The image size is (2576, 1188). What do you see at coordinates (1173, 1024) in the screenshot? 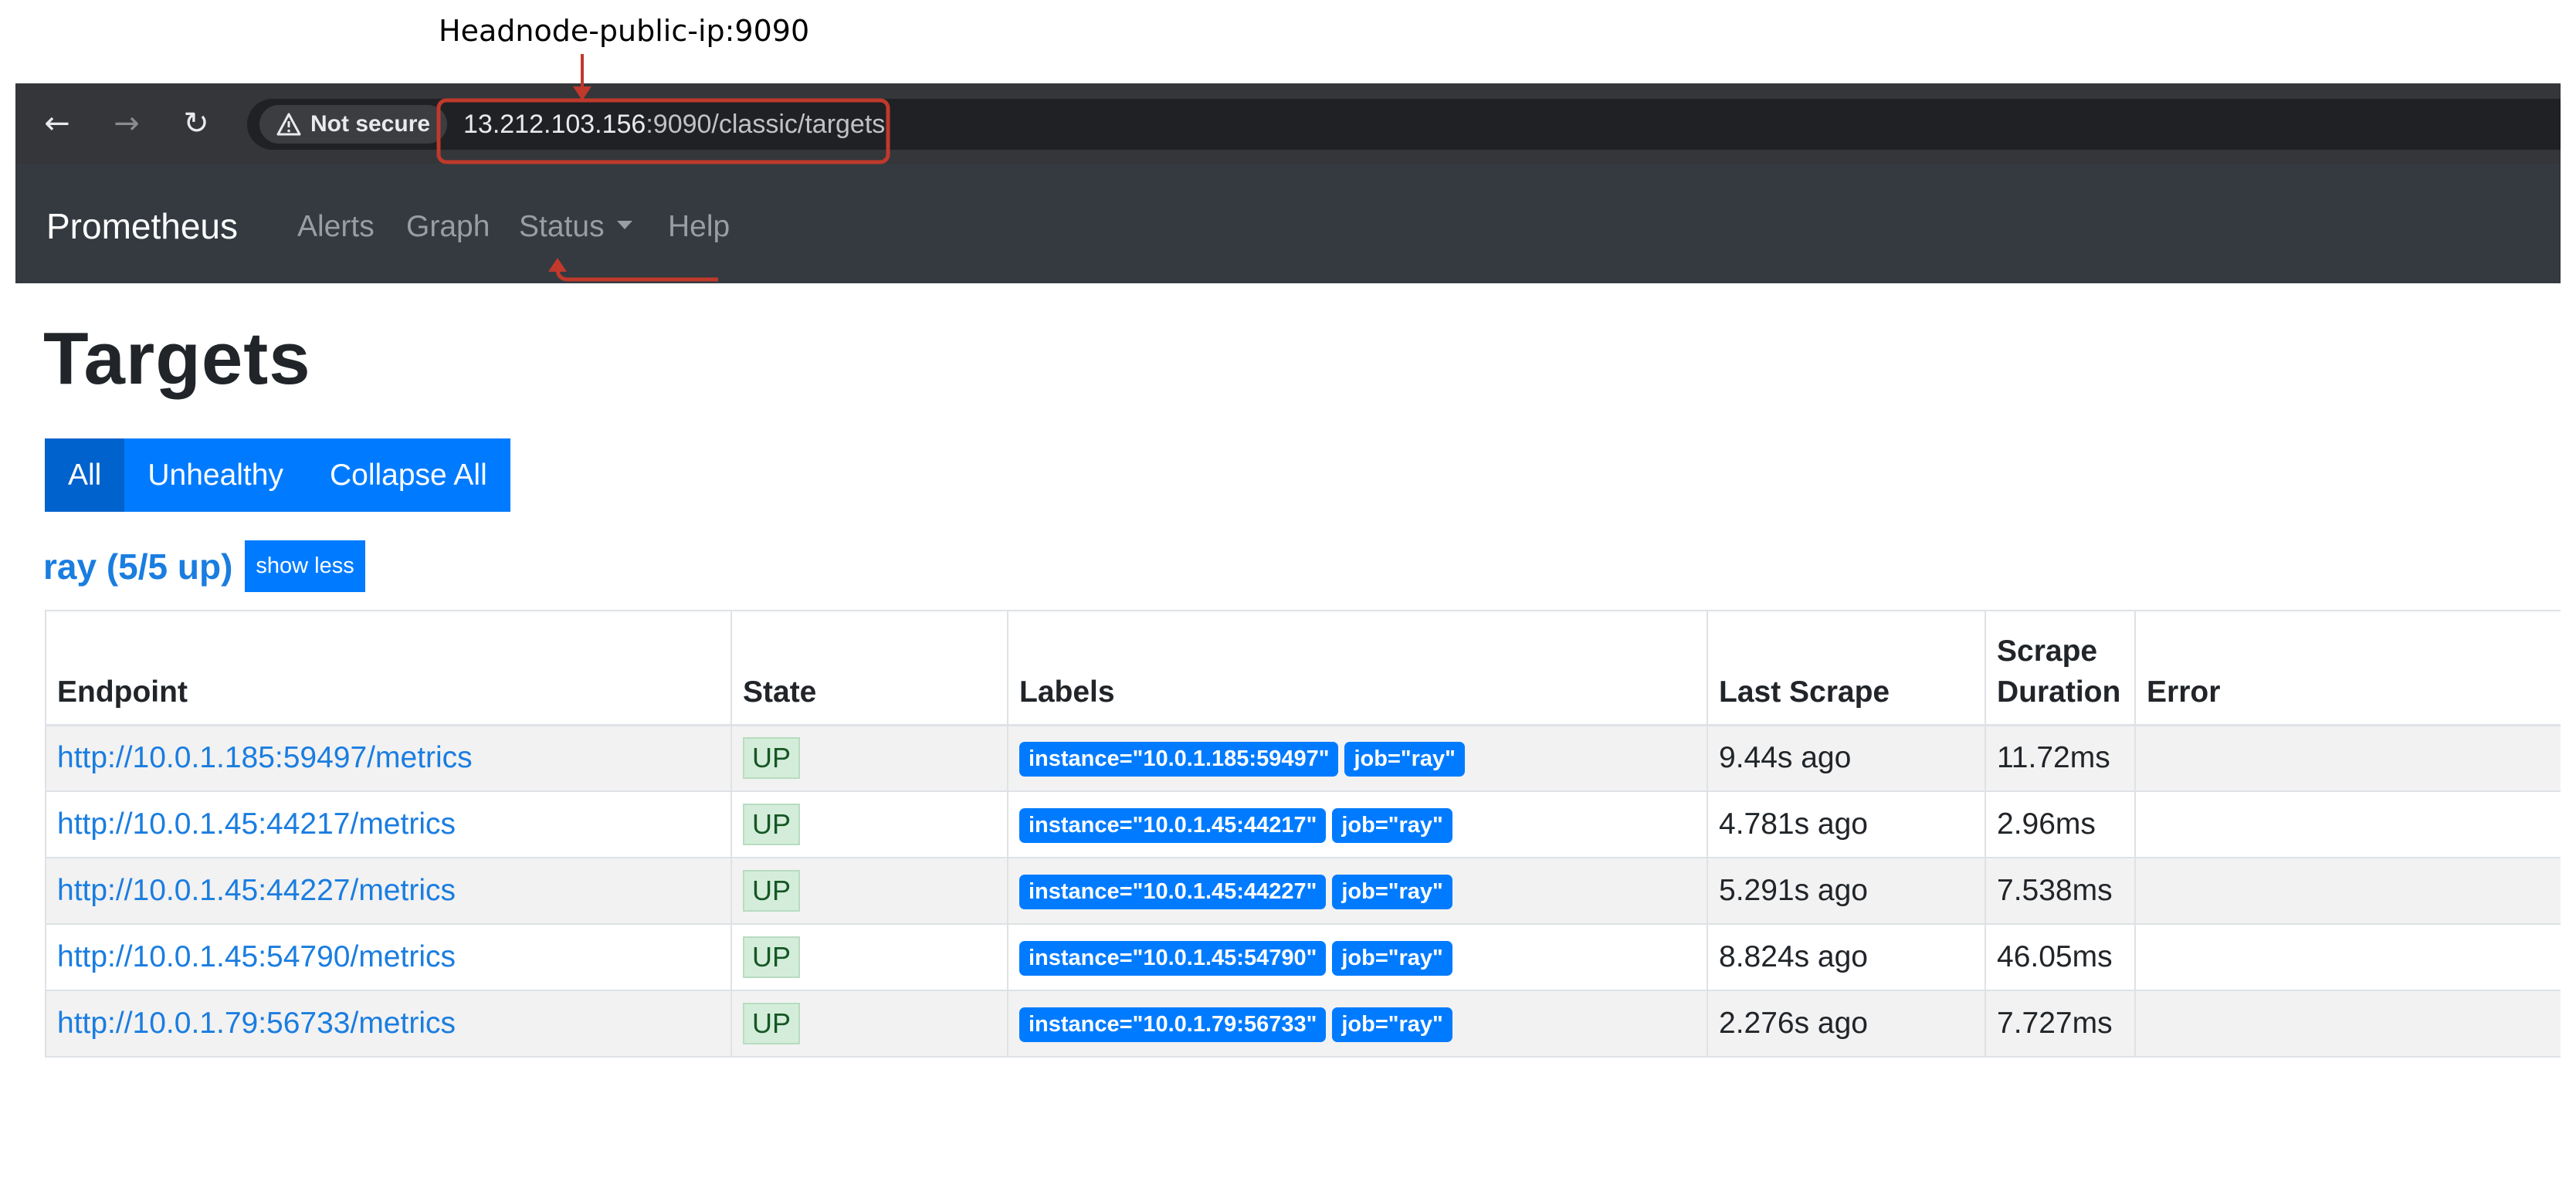
I see `label-badge: instance="10.0.1.79:56733"` at bounding box center [1173, 1024].